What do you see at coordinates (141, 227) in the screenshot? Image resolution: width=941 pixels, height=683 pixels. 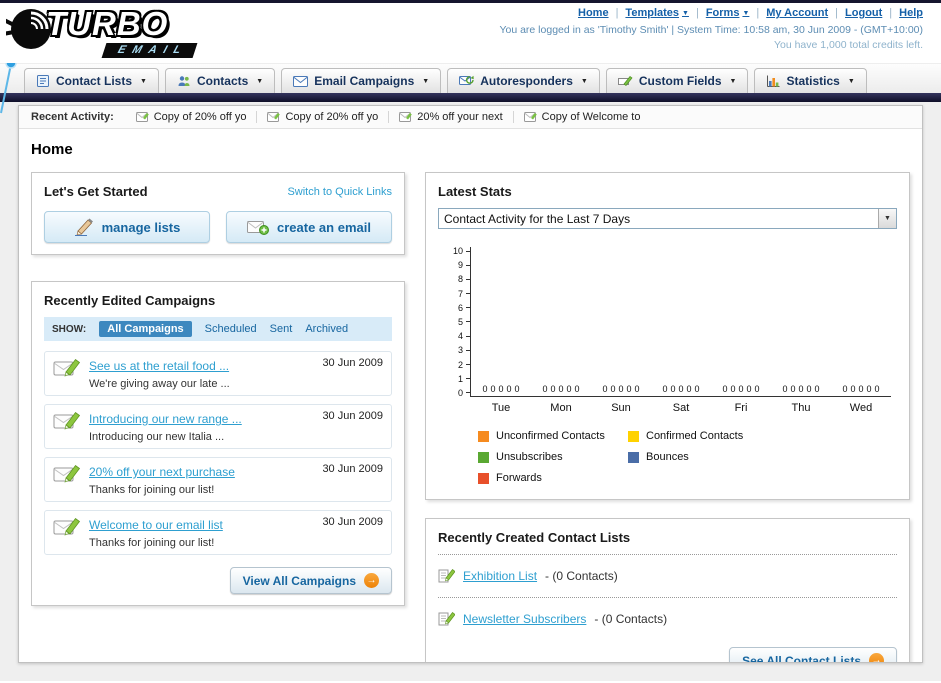 I see `manage-lists-label: manage lists` at bounding box center [141, 227].